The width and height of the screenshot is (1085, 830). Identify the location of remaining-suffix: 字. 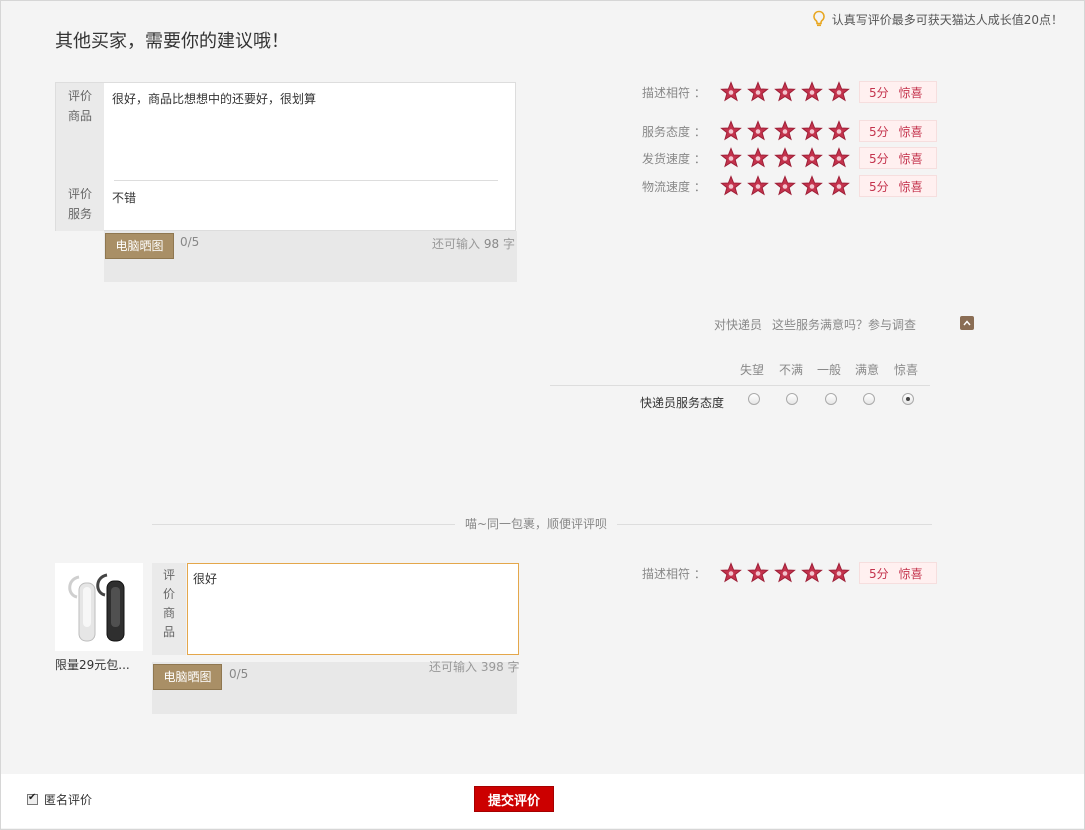
(508, 244).